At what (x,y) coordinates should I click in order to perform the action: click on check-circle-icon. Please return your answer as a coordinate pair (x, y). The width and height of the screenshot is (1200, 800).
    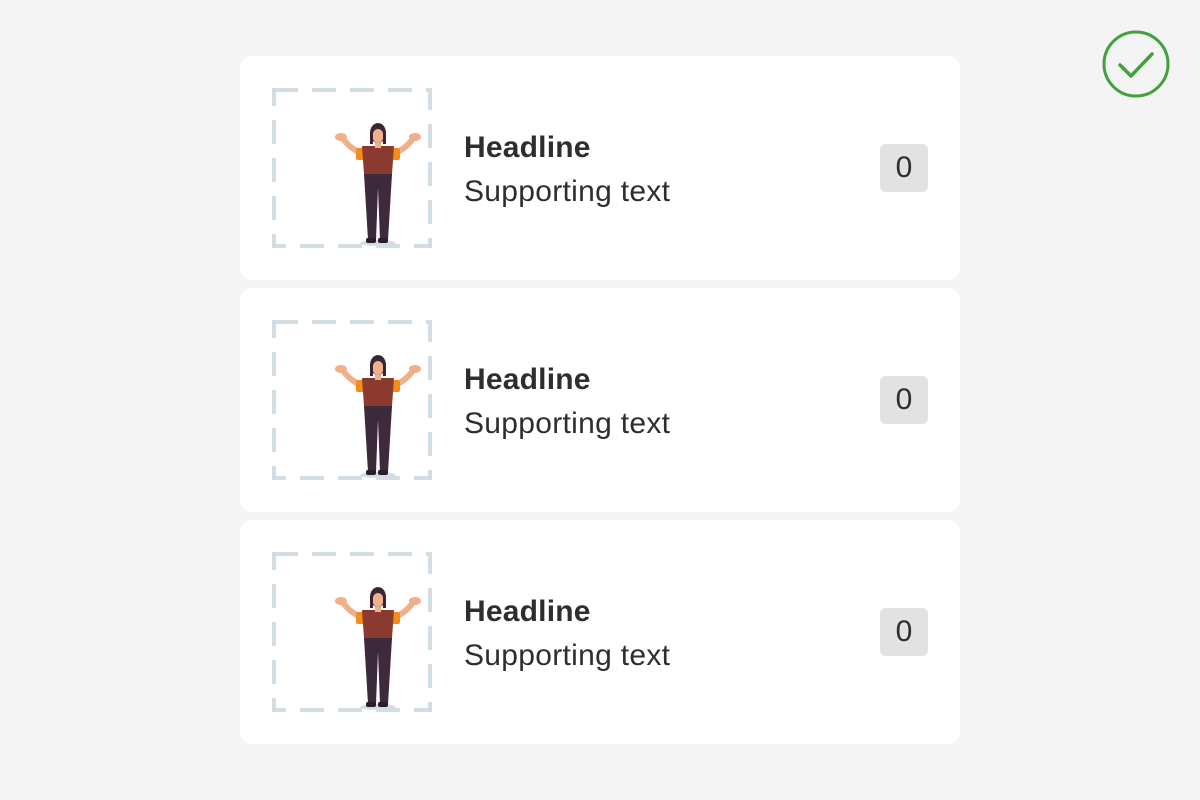
    Looking at the image, I should click on (1136, 64).